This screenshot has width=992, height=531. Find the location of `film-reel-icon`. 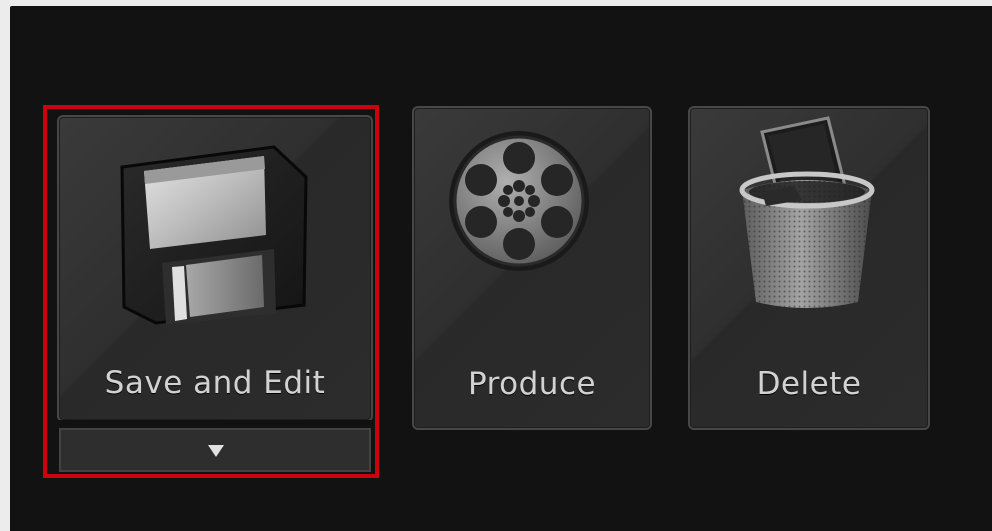

film-reel-icon is located at coordinates (519, 201).